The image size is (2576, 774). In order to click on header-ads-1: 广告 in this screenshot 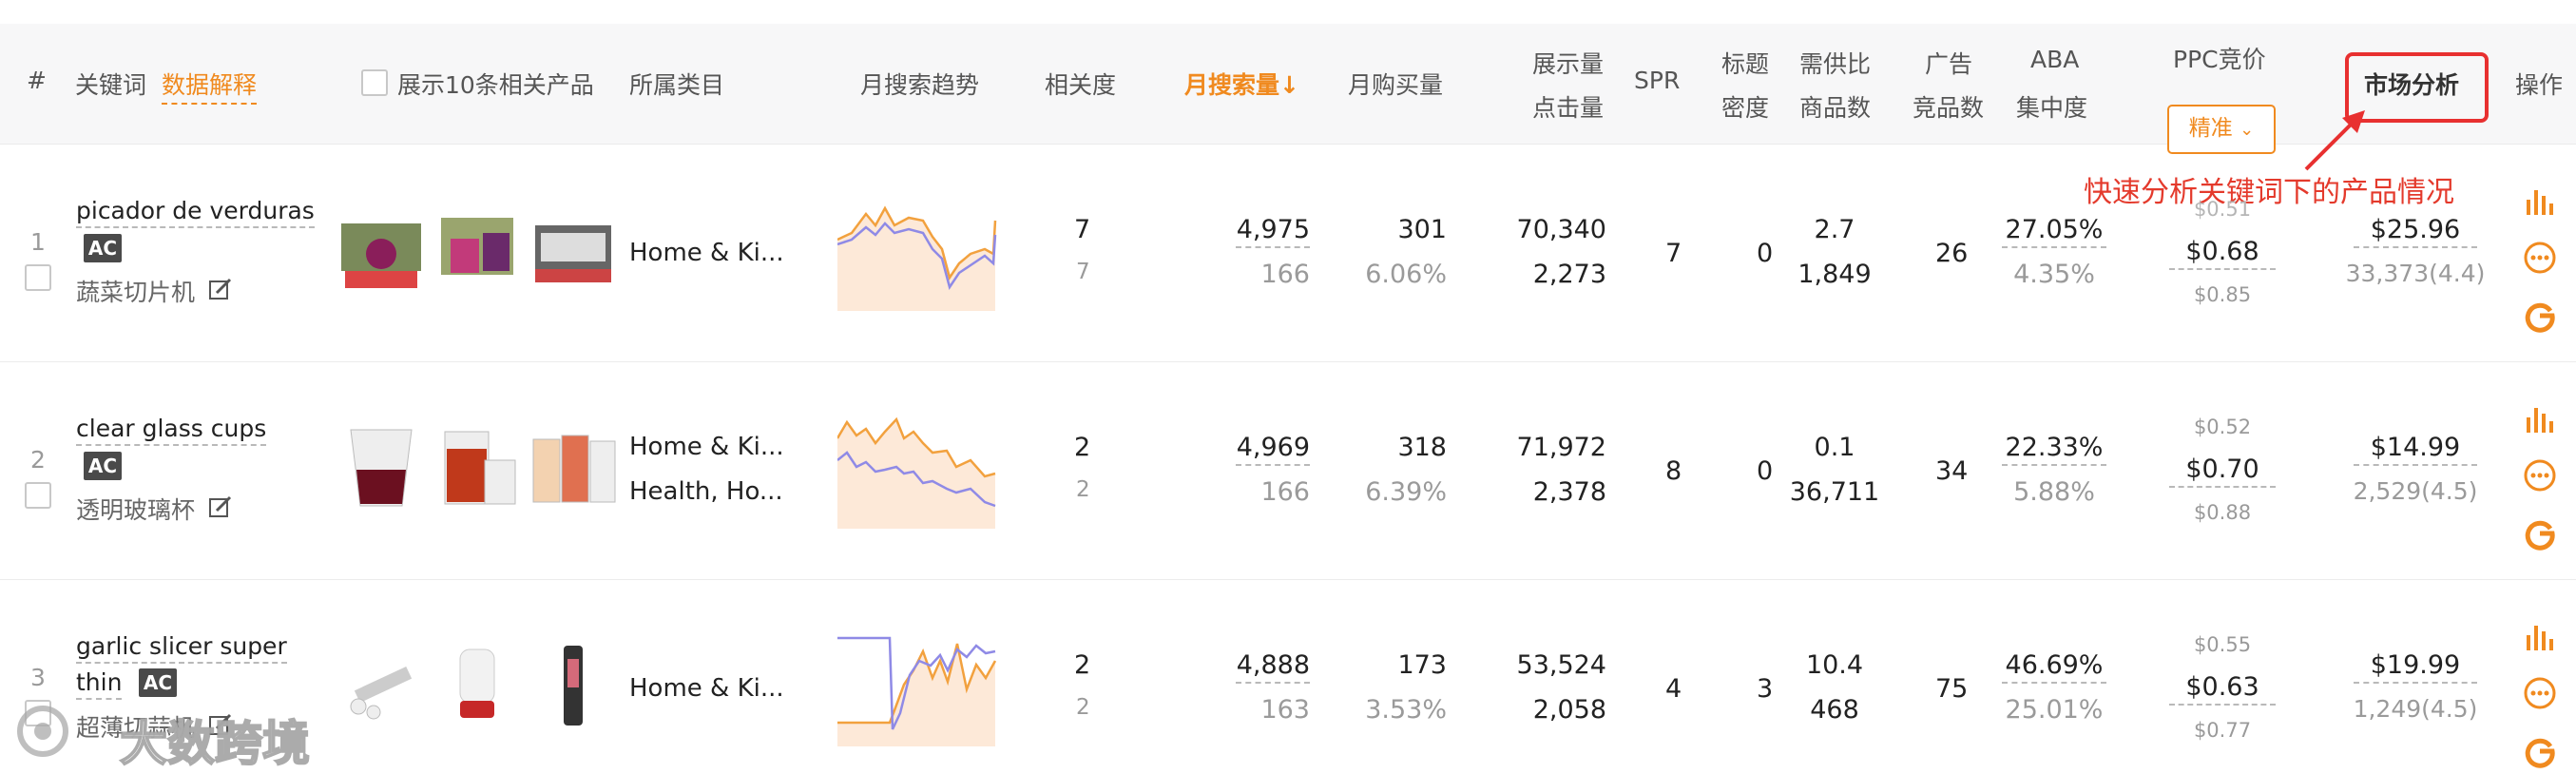, I will do `click(1949, 63)`.